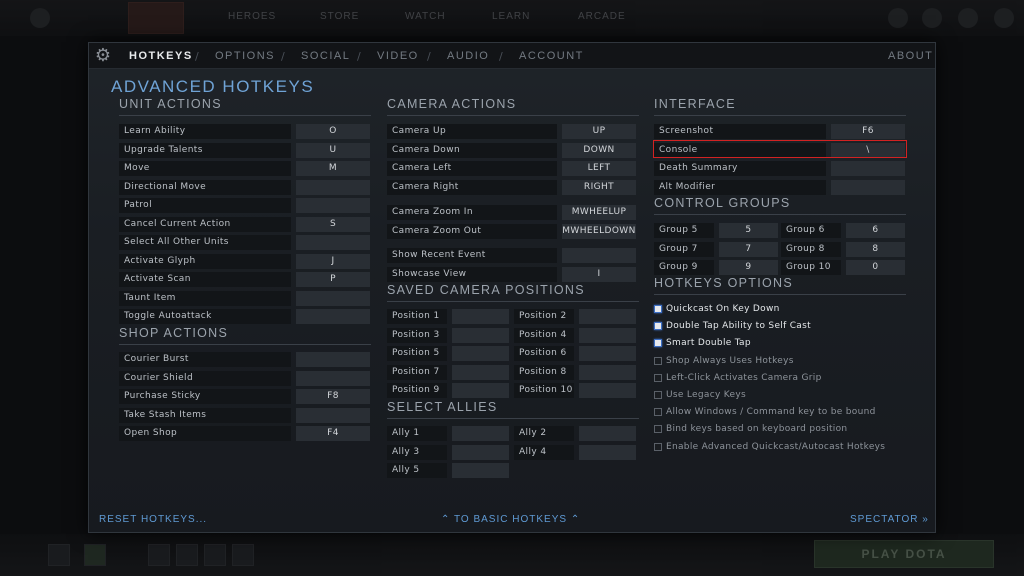 The width and height of the screenshot is (1024, 576). What do you see at coordinates (205, 433) in the screenshot?
I see `hotkey-label: Open Shop` at bounding box center [205, 433].